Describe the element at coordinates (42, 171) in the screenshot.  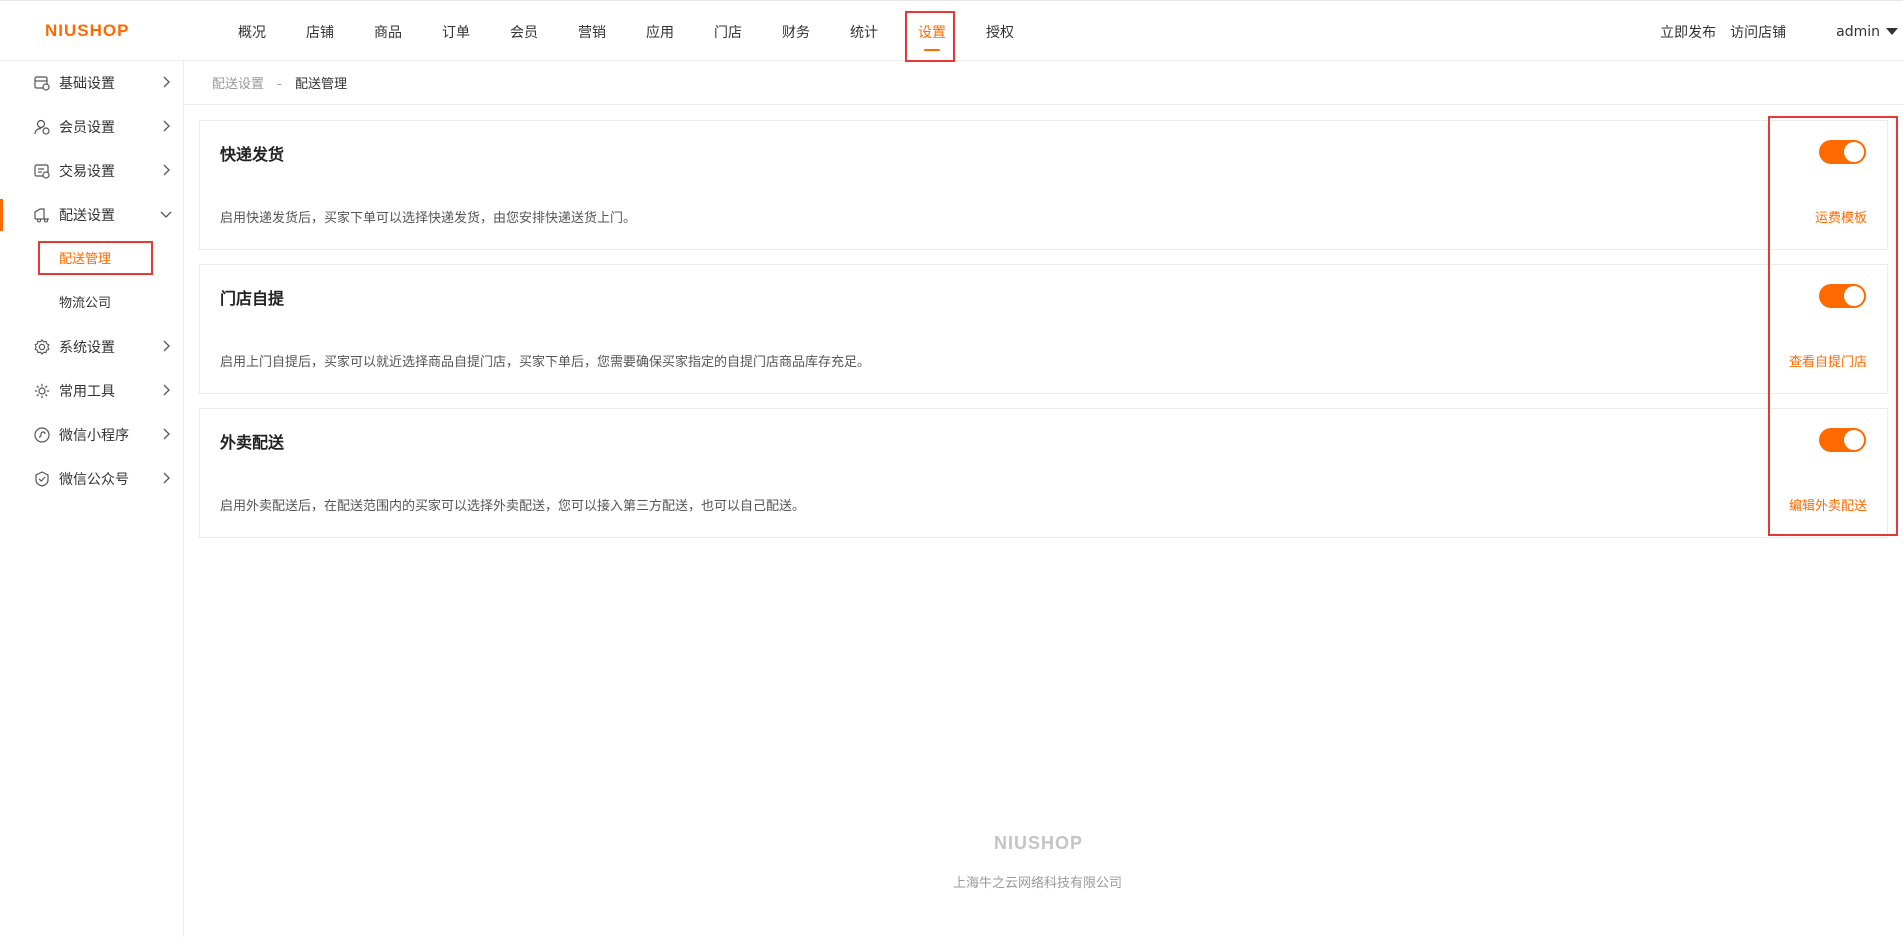
I see `trade-settings-icon` at that location.